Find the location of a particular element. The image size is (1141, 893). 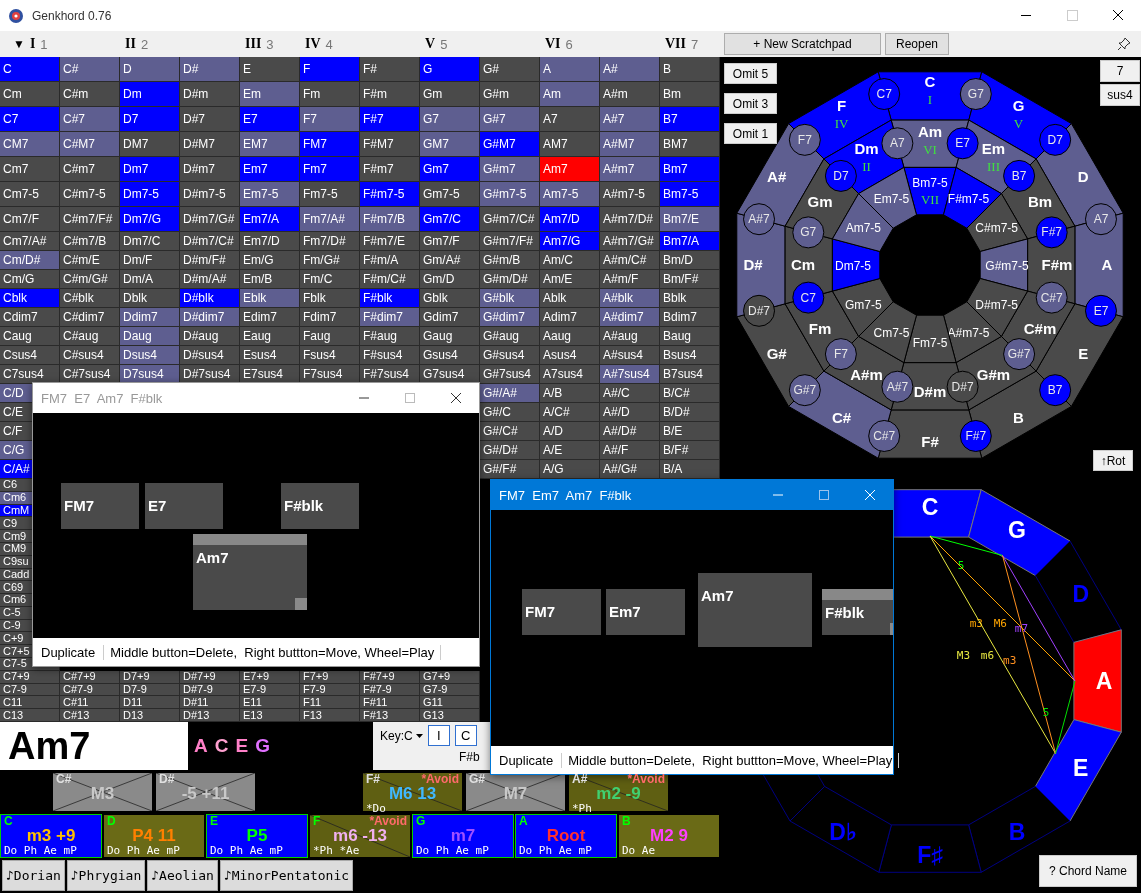

chord-cell: C#m/E is located at coordinates (90, 260).